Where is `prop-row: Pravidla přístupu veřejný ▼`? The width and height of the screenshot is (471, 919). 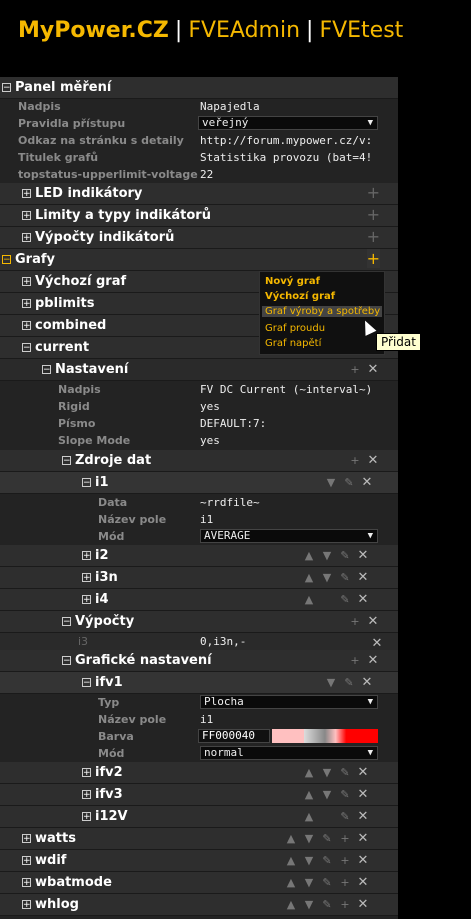
prop-row: Pravidla přístupu veřejný ▼ is located at coordinates (199, 123).